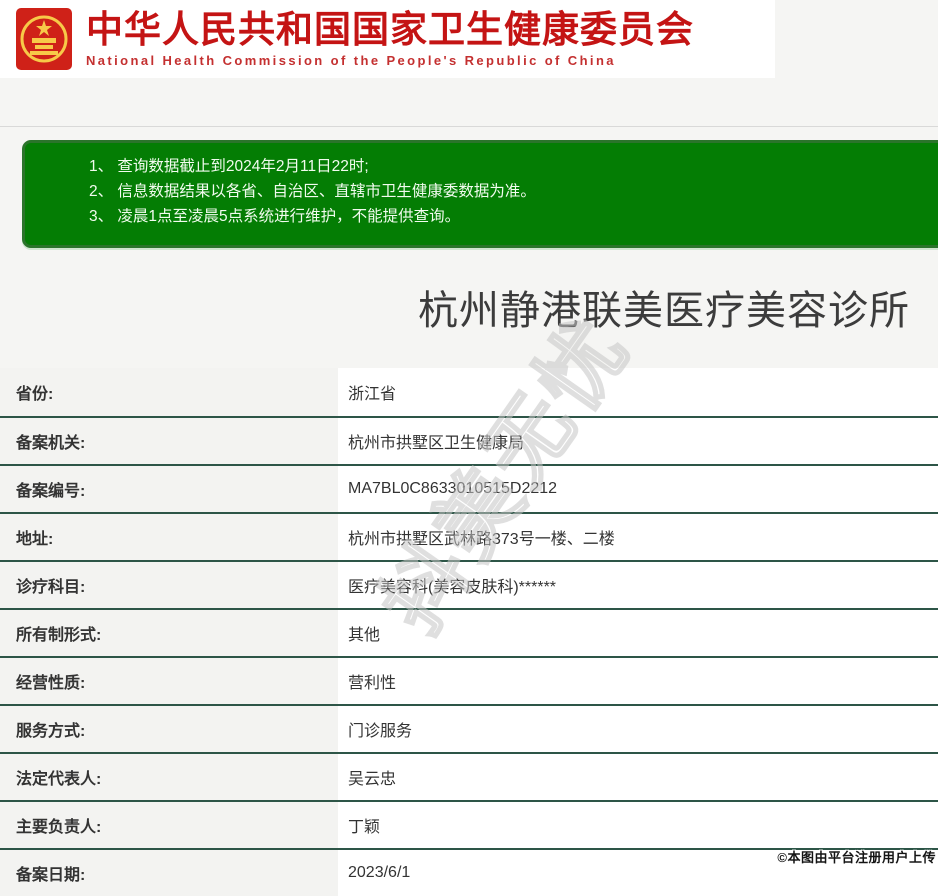 The height and width of the screenshot is (896, 938). What do you see at coordinates (169, 873) in the screenshot?
I see `row-label: 备案日期:` at bounding box center [169, 873].